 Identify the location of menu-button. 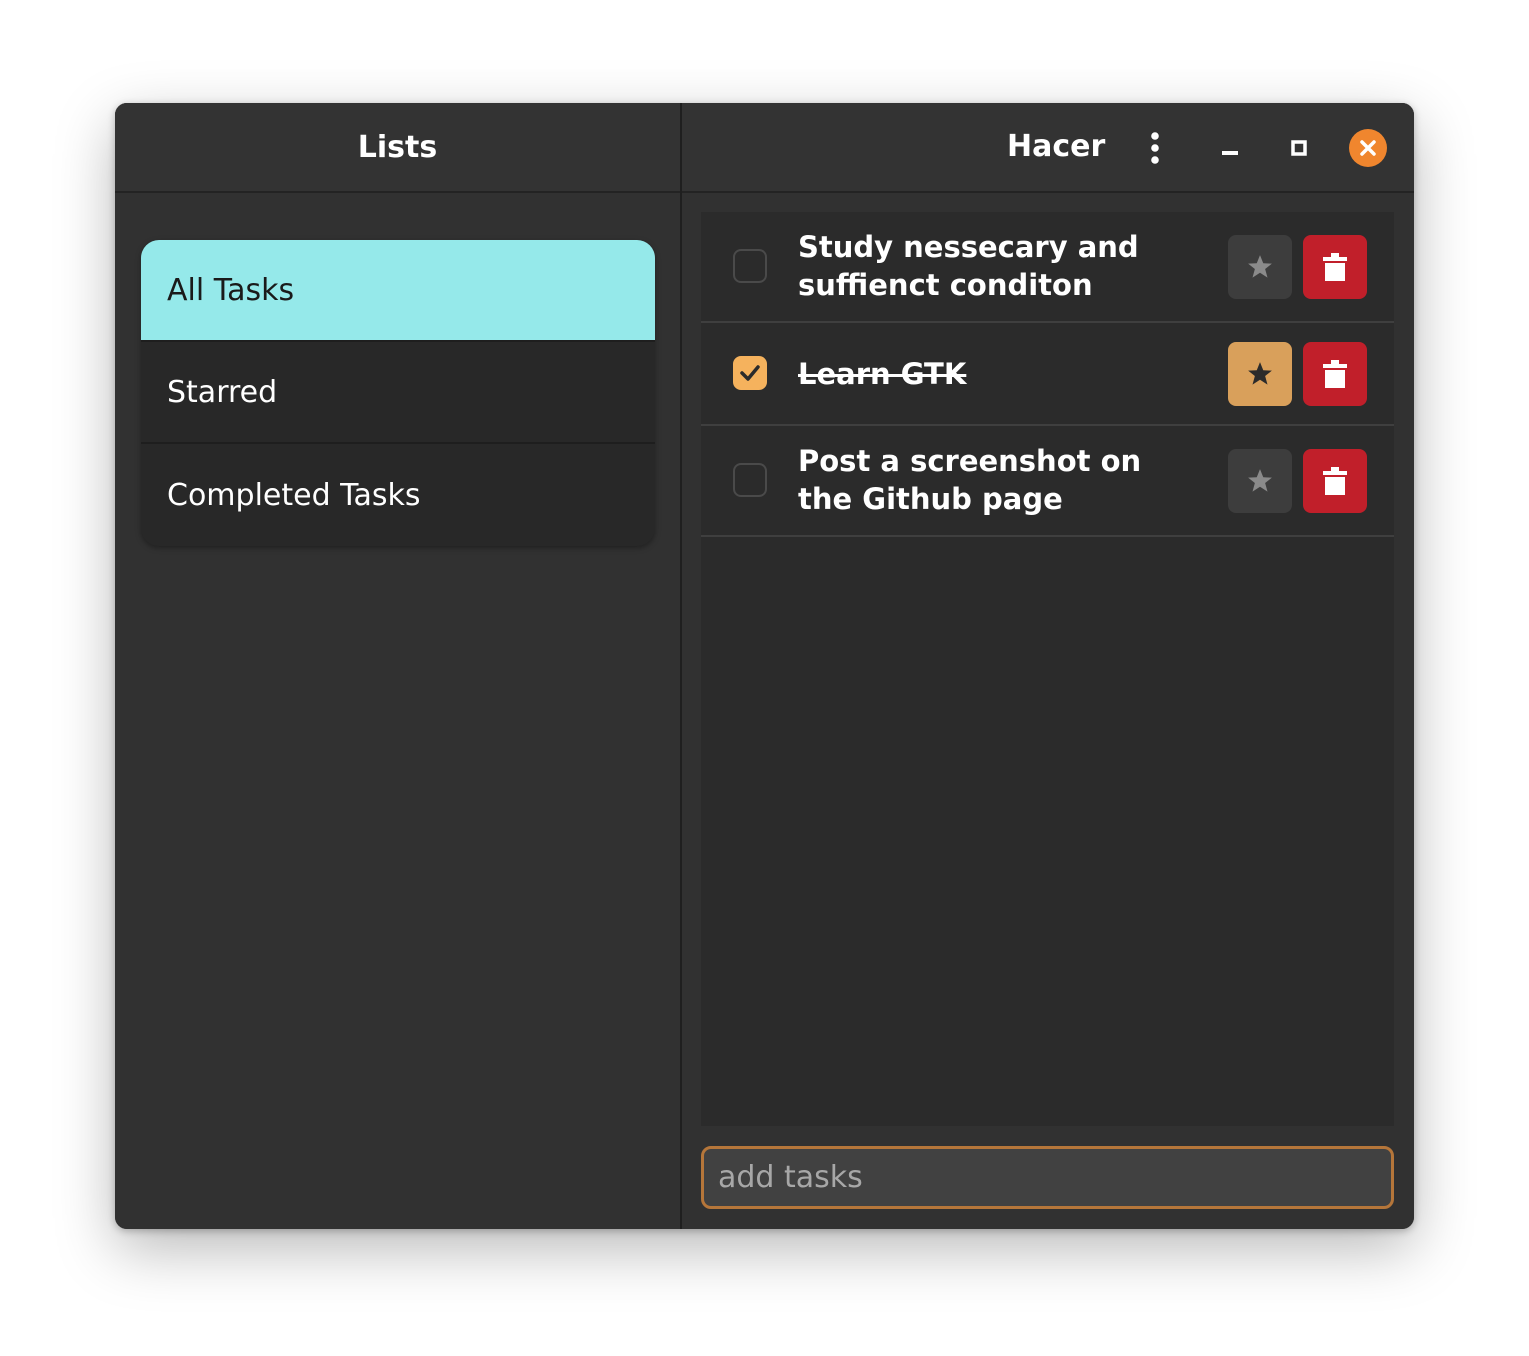
(1155, 148).